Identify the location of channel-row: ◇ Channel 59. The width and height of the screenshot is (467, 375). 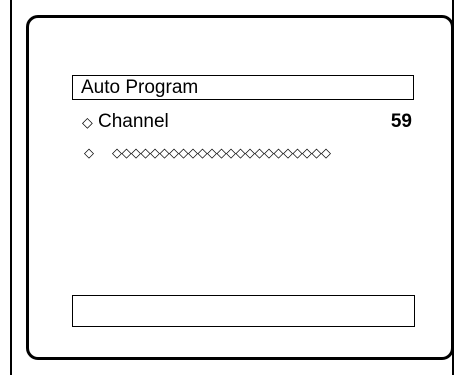
(249, 122).